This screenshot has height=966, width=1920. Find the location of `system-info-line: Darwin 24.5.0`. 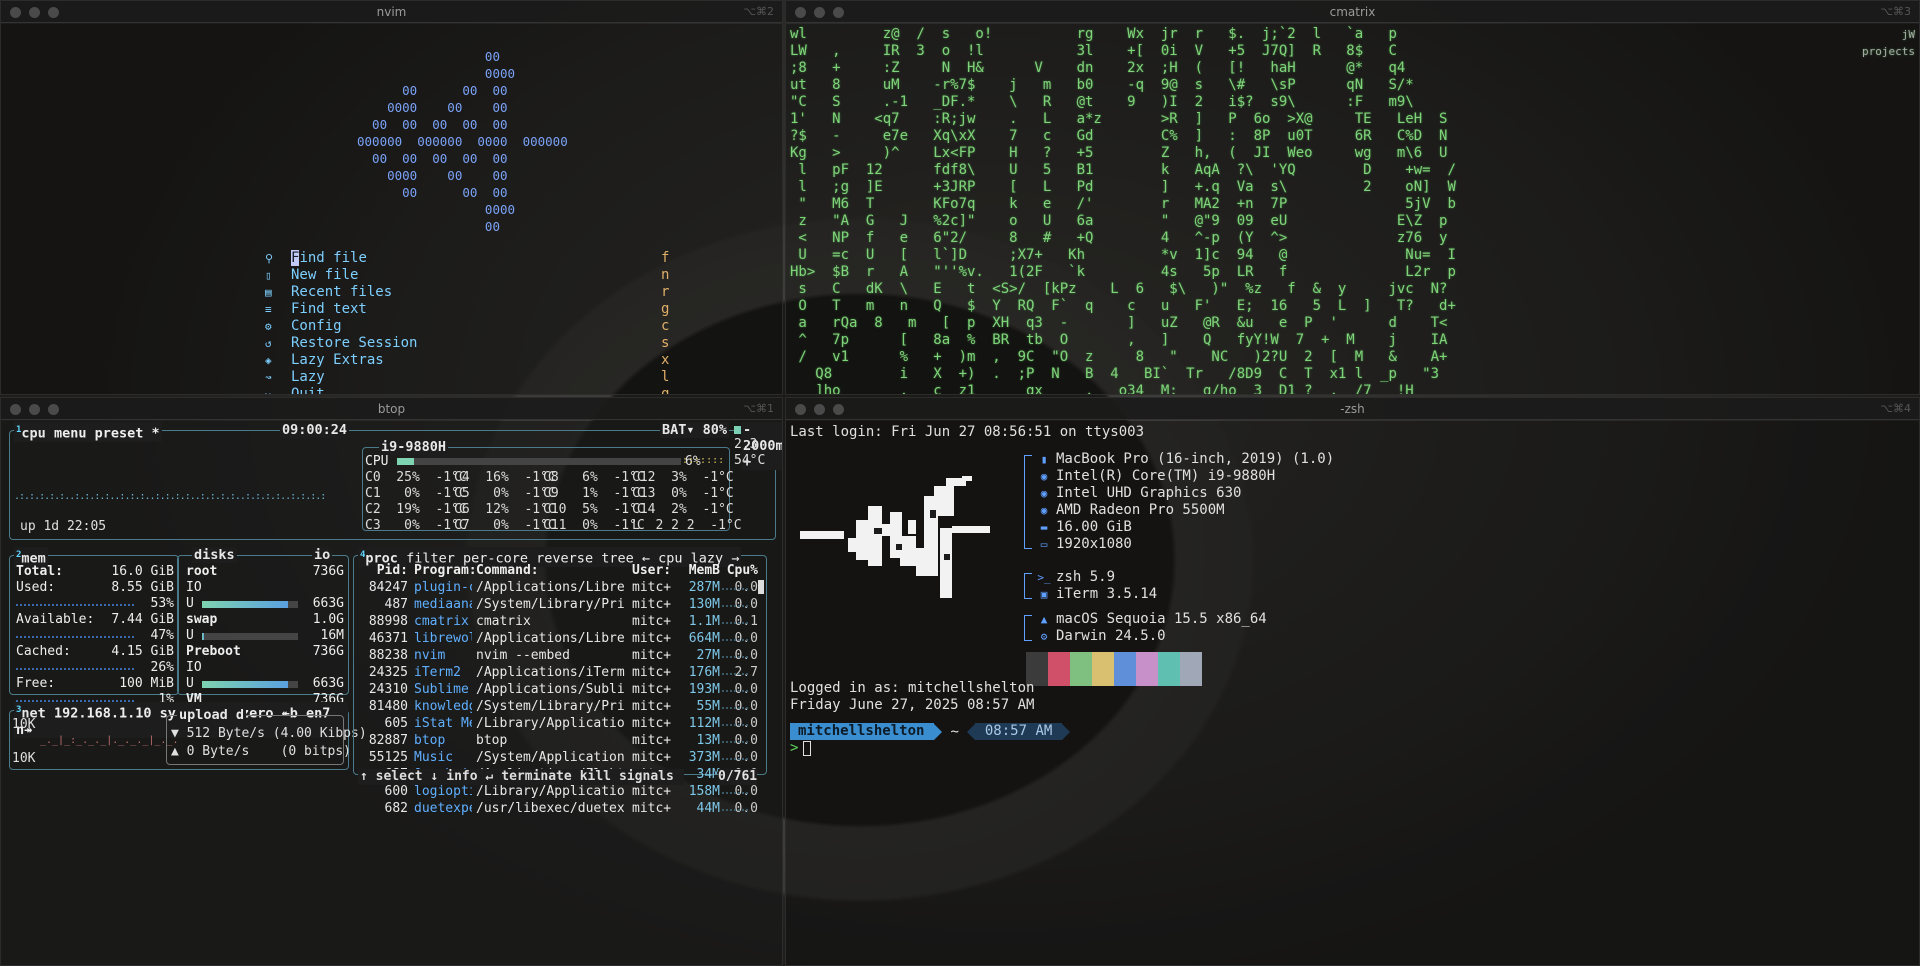

system-info-line: Darwin 24.5.0 is located at coordinates (1111, 636).